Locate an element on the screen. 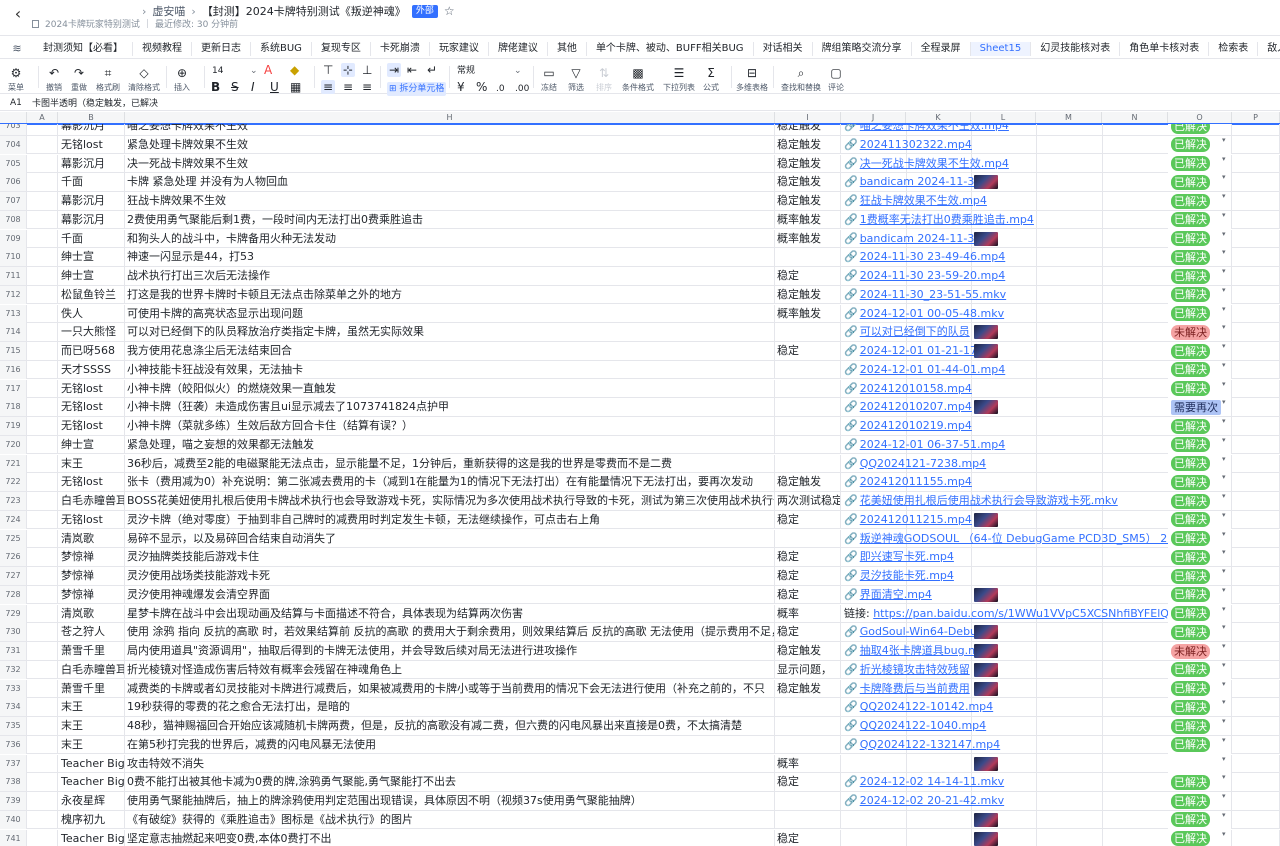  cell-description: 星梦卡牌在战斗中会出现动画及结算与卡面描述不符合，具体表现为结算两次伤害 is located at coordinates (450, 613).